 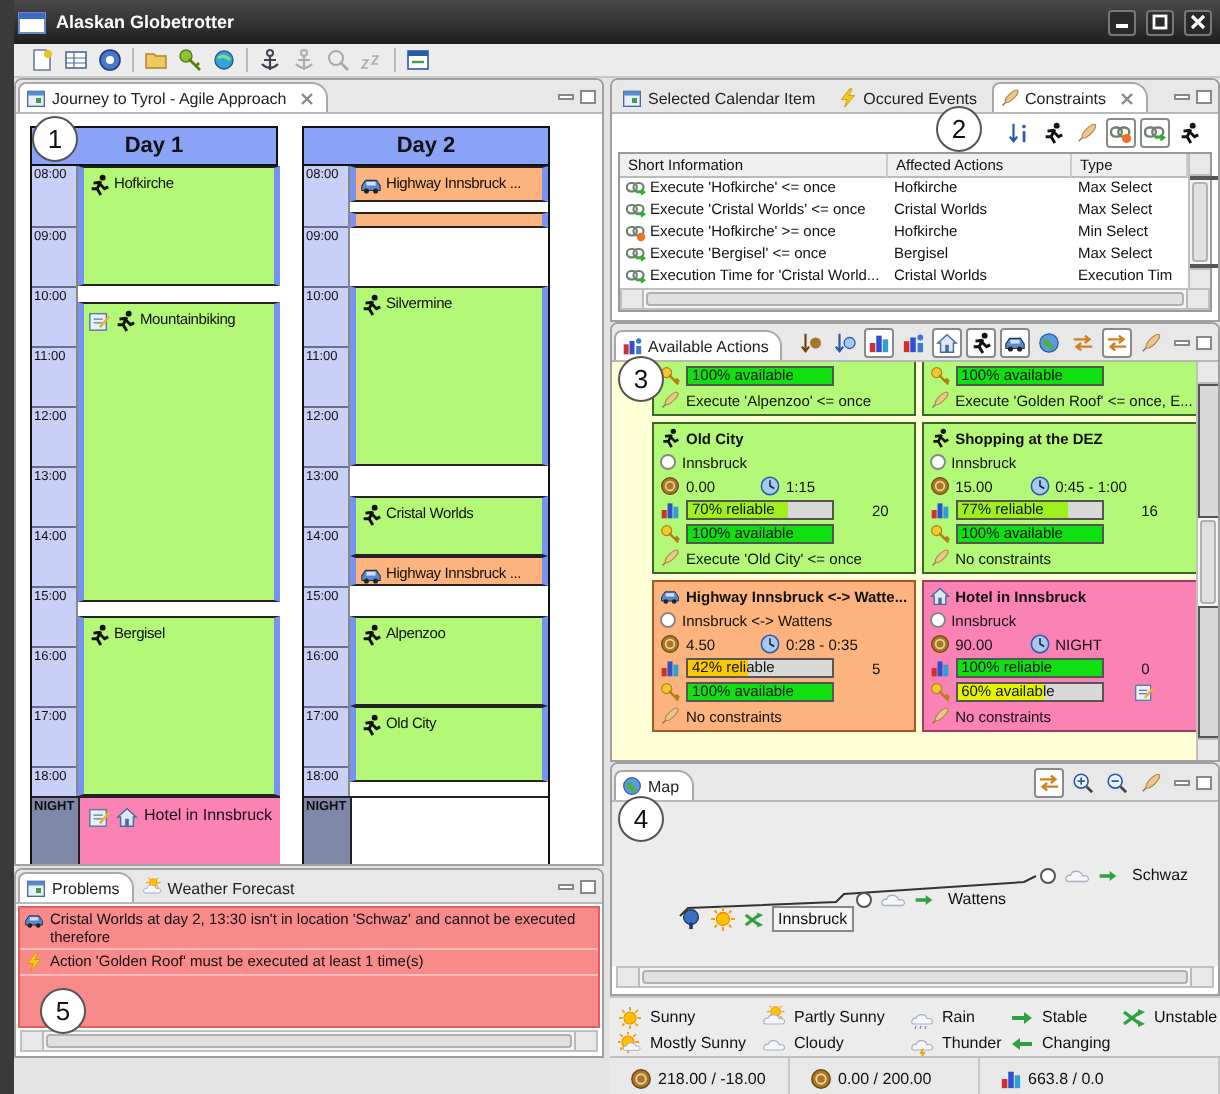 I want to click on day-header: Day 2, so click(x=426, y=147).